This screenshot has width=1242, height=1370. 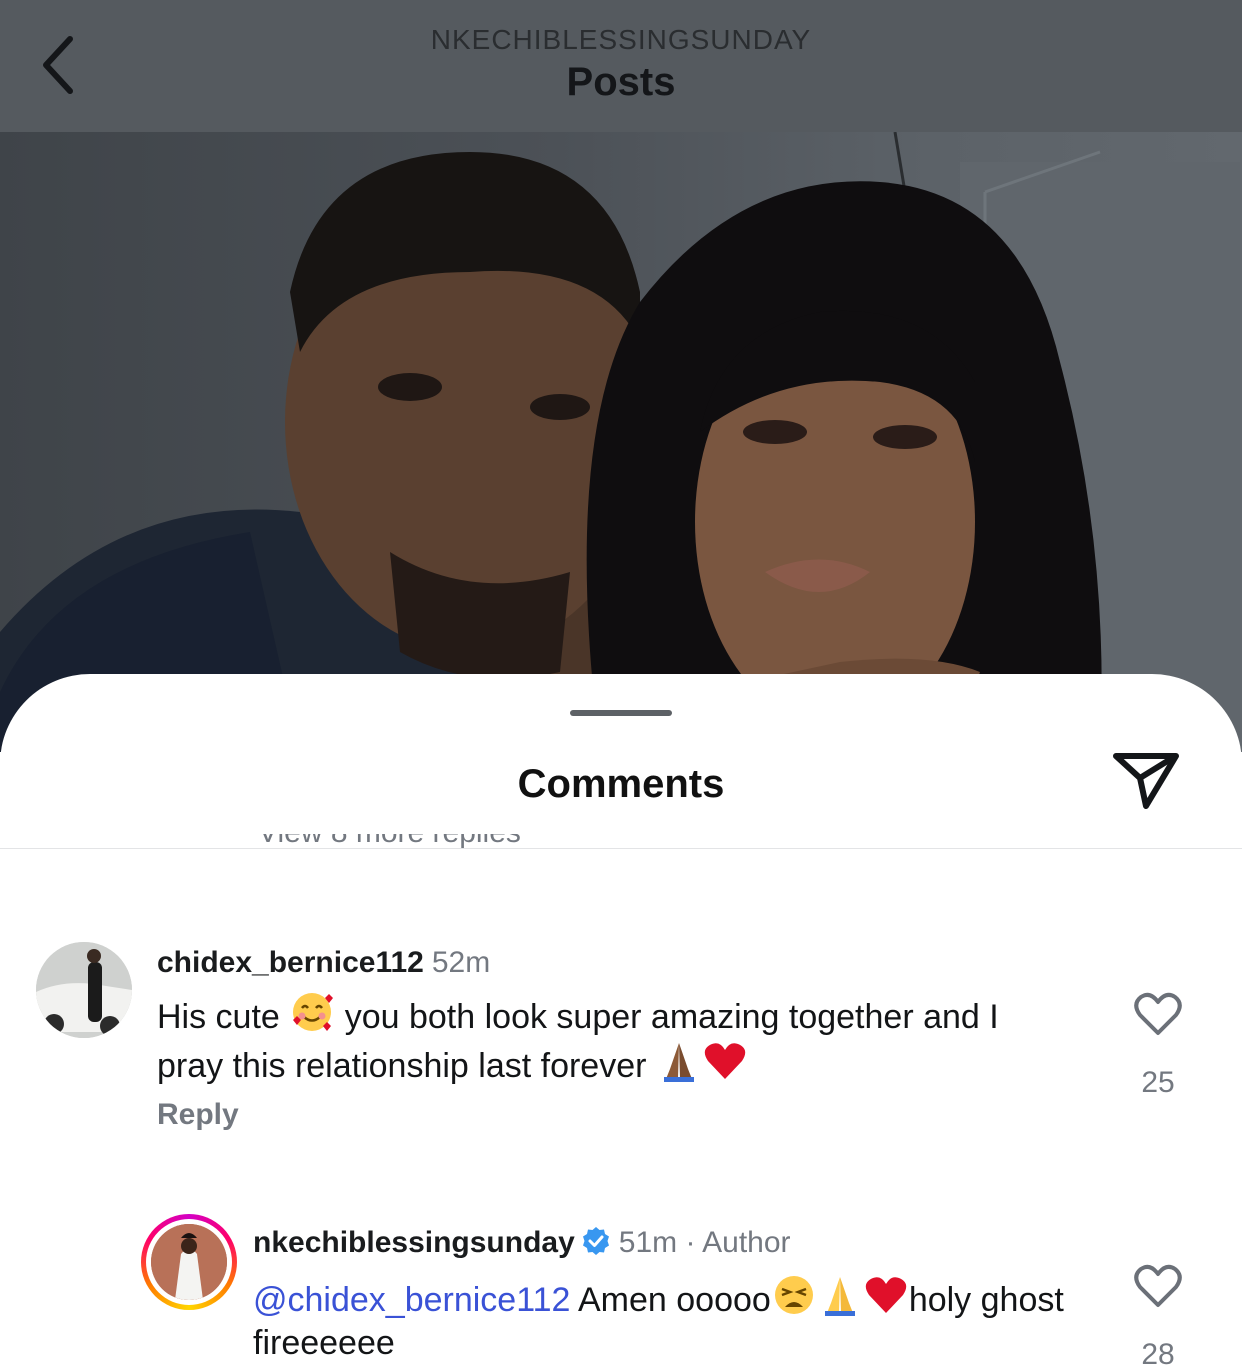 What do you see at coordinates (621, 82) in the screenshot?
I see `page-title: Posts` at bounding box center [621, 82].